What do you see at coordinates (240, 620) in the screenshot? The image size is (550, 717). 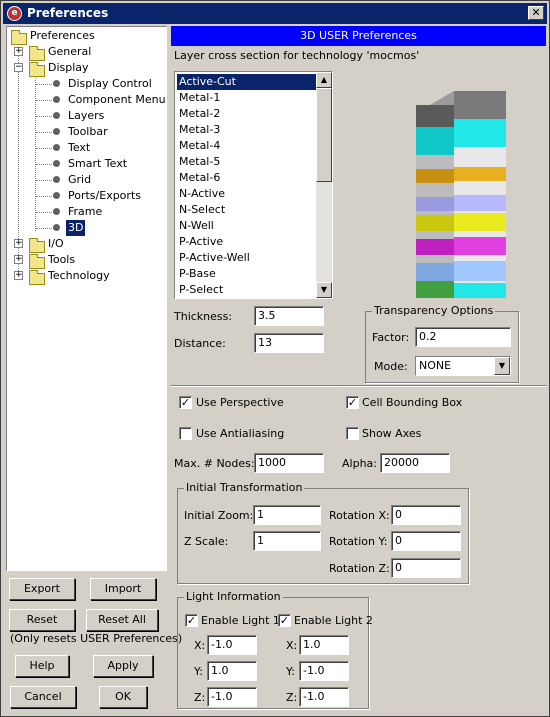 I see `enable-light-1-label: Enable Light 1` at bounding box center [240, 620].